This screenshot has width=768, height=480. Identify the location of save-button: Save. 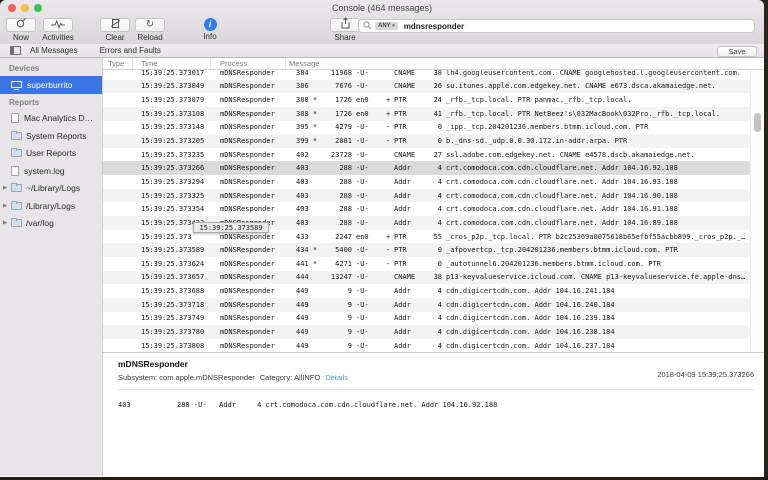
(737, 51).